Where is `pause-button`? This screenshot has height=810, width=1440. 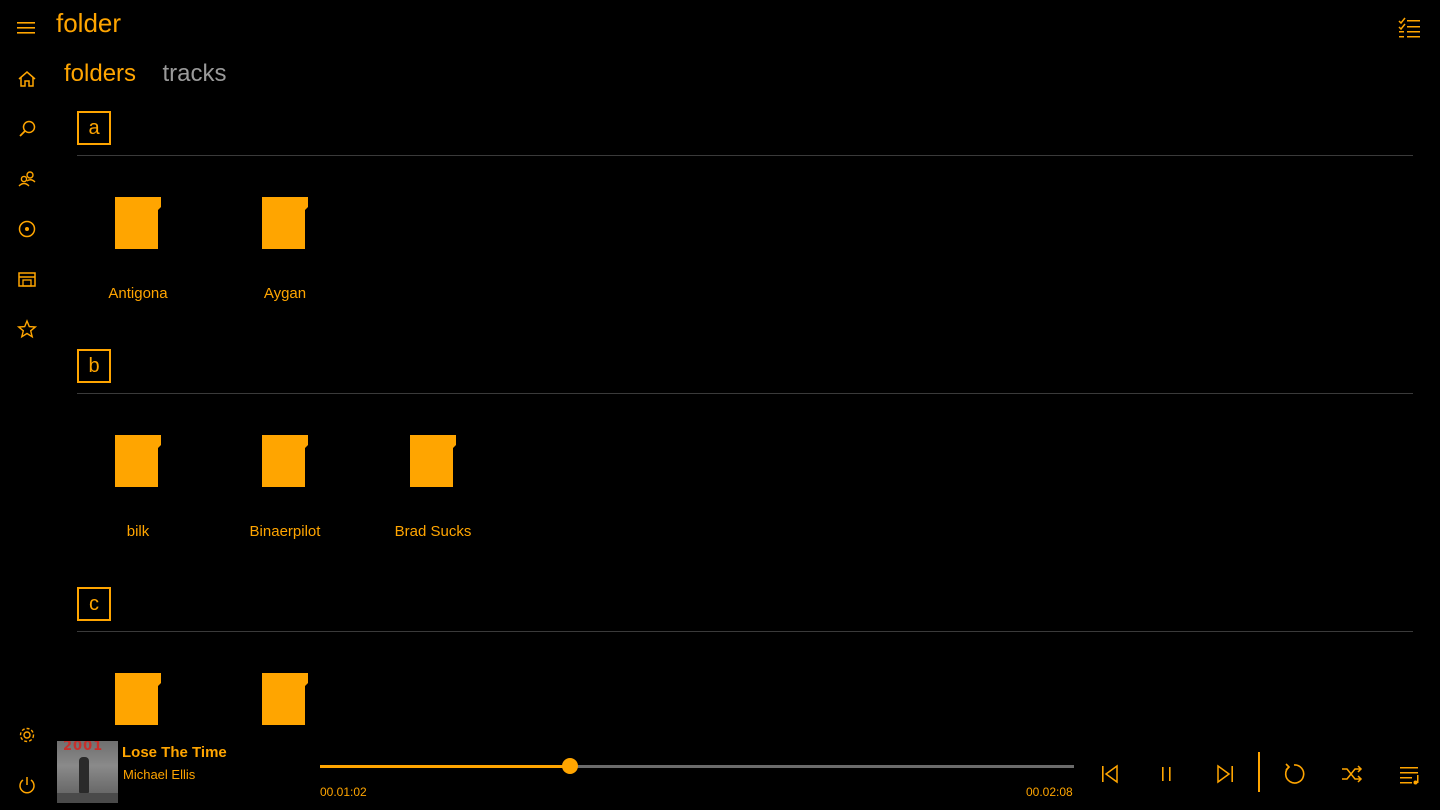 pause-button is located at coordinates (1167, 774).